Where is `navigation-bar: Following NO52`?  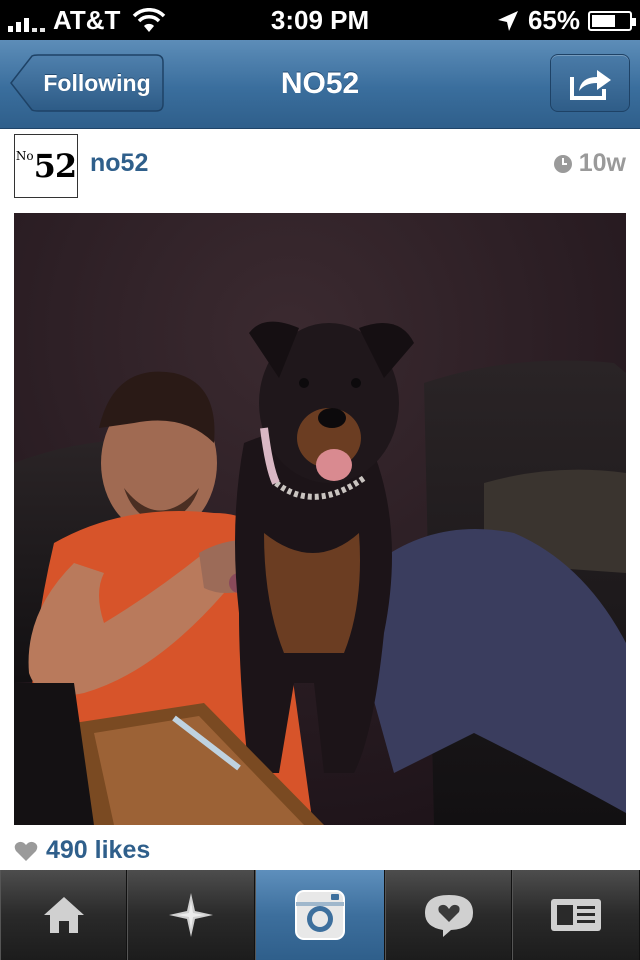
navigation-bar: Following NO52 is located at coordinates (320, 84).